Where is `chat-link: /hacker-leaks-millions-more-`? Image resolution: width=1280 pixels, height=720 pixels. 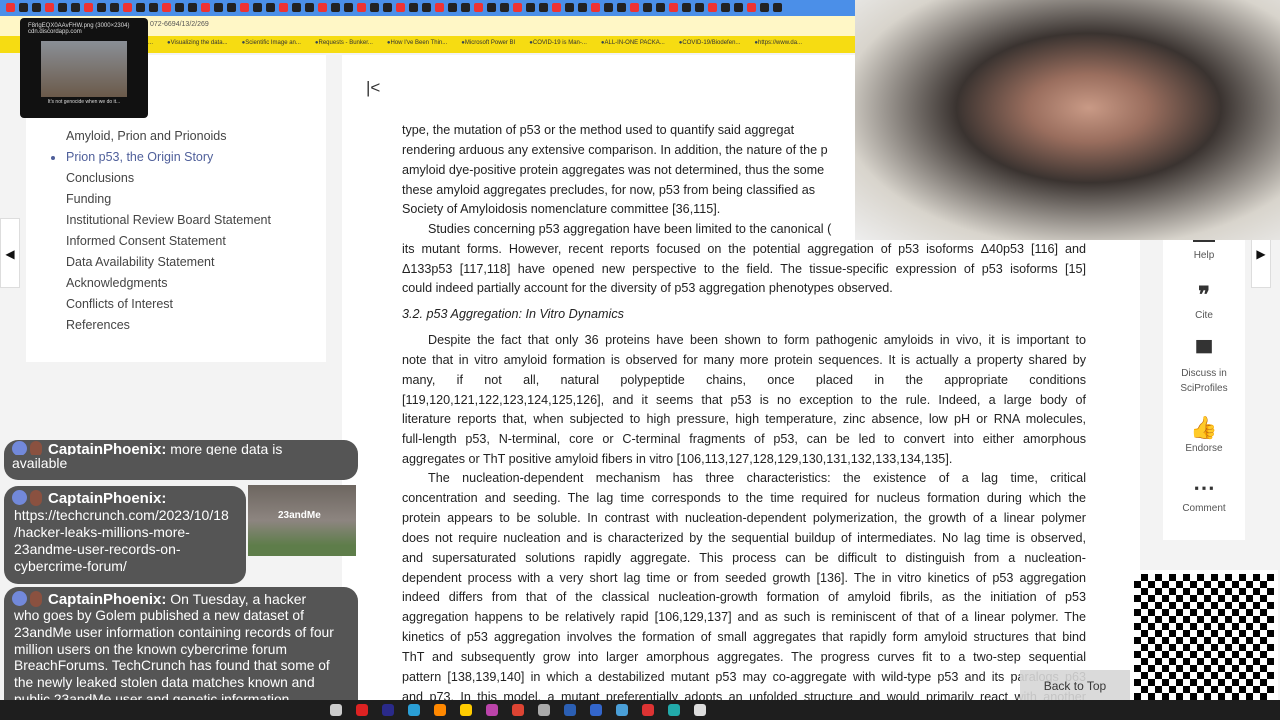
chat-link: /hacker-leaks-millions-more- is located at coordinates (126, 532).